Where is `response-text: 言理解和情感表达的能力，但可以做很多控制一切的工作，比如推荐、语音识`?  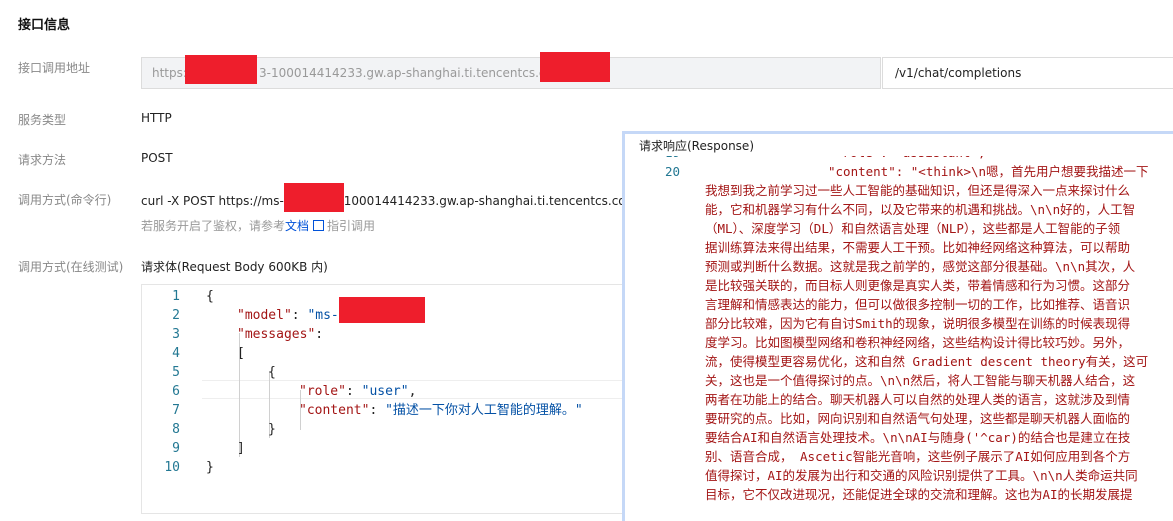 response-text: 言理解和情感表达的能力，但可以做很多控制一切的工作，比如推荐、语音识 is located at coordinates (918, 304).